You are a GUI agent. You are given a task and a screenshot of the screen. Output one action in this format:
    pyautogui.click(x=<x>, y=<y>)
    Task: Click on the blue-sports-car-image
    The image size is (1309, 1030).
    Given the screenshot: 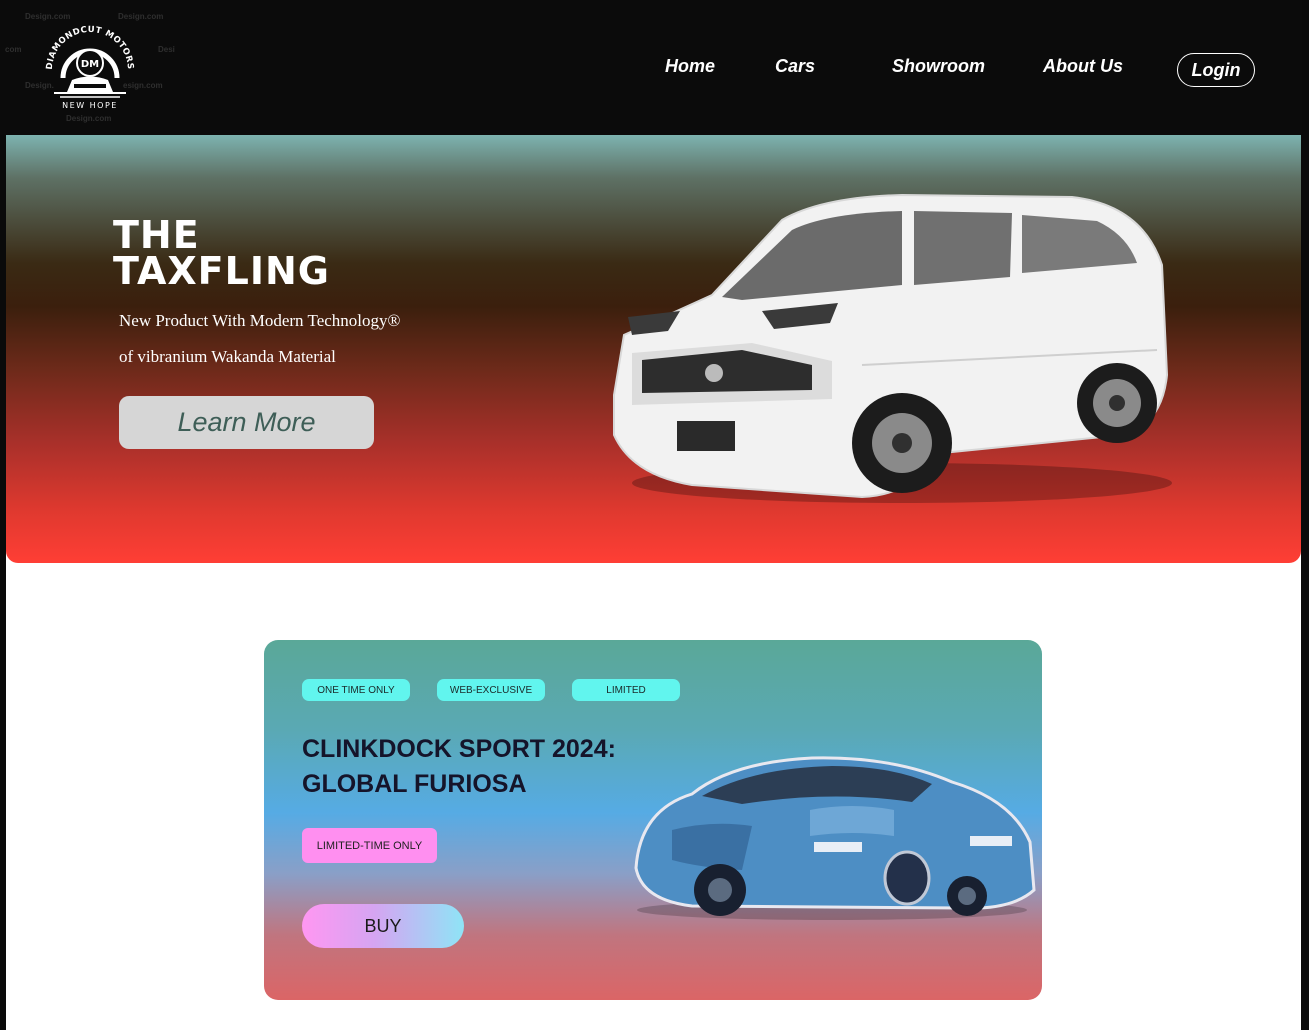 What is the action you would take?
    pyautogui.click(x=835, y=838)
    